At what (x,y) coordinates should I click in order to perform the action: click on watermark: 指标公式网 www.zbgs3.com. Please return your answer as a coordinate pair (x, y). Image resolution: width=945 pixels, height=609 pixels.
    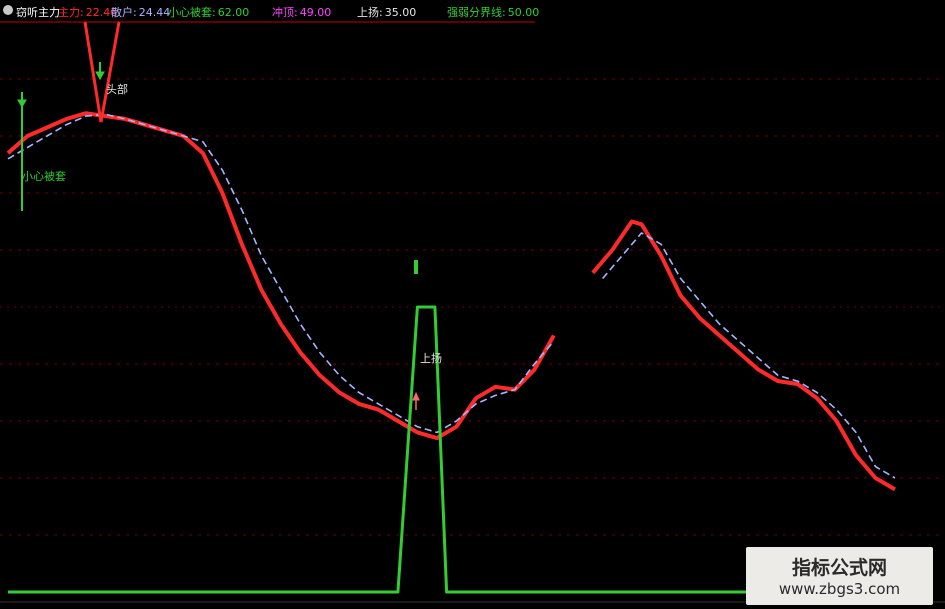
    Looking at the image, I should click on (839, 576).